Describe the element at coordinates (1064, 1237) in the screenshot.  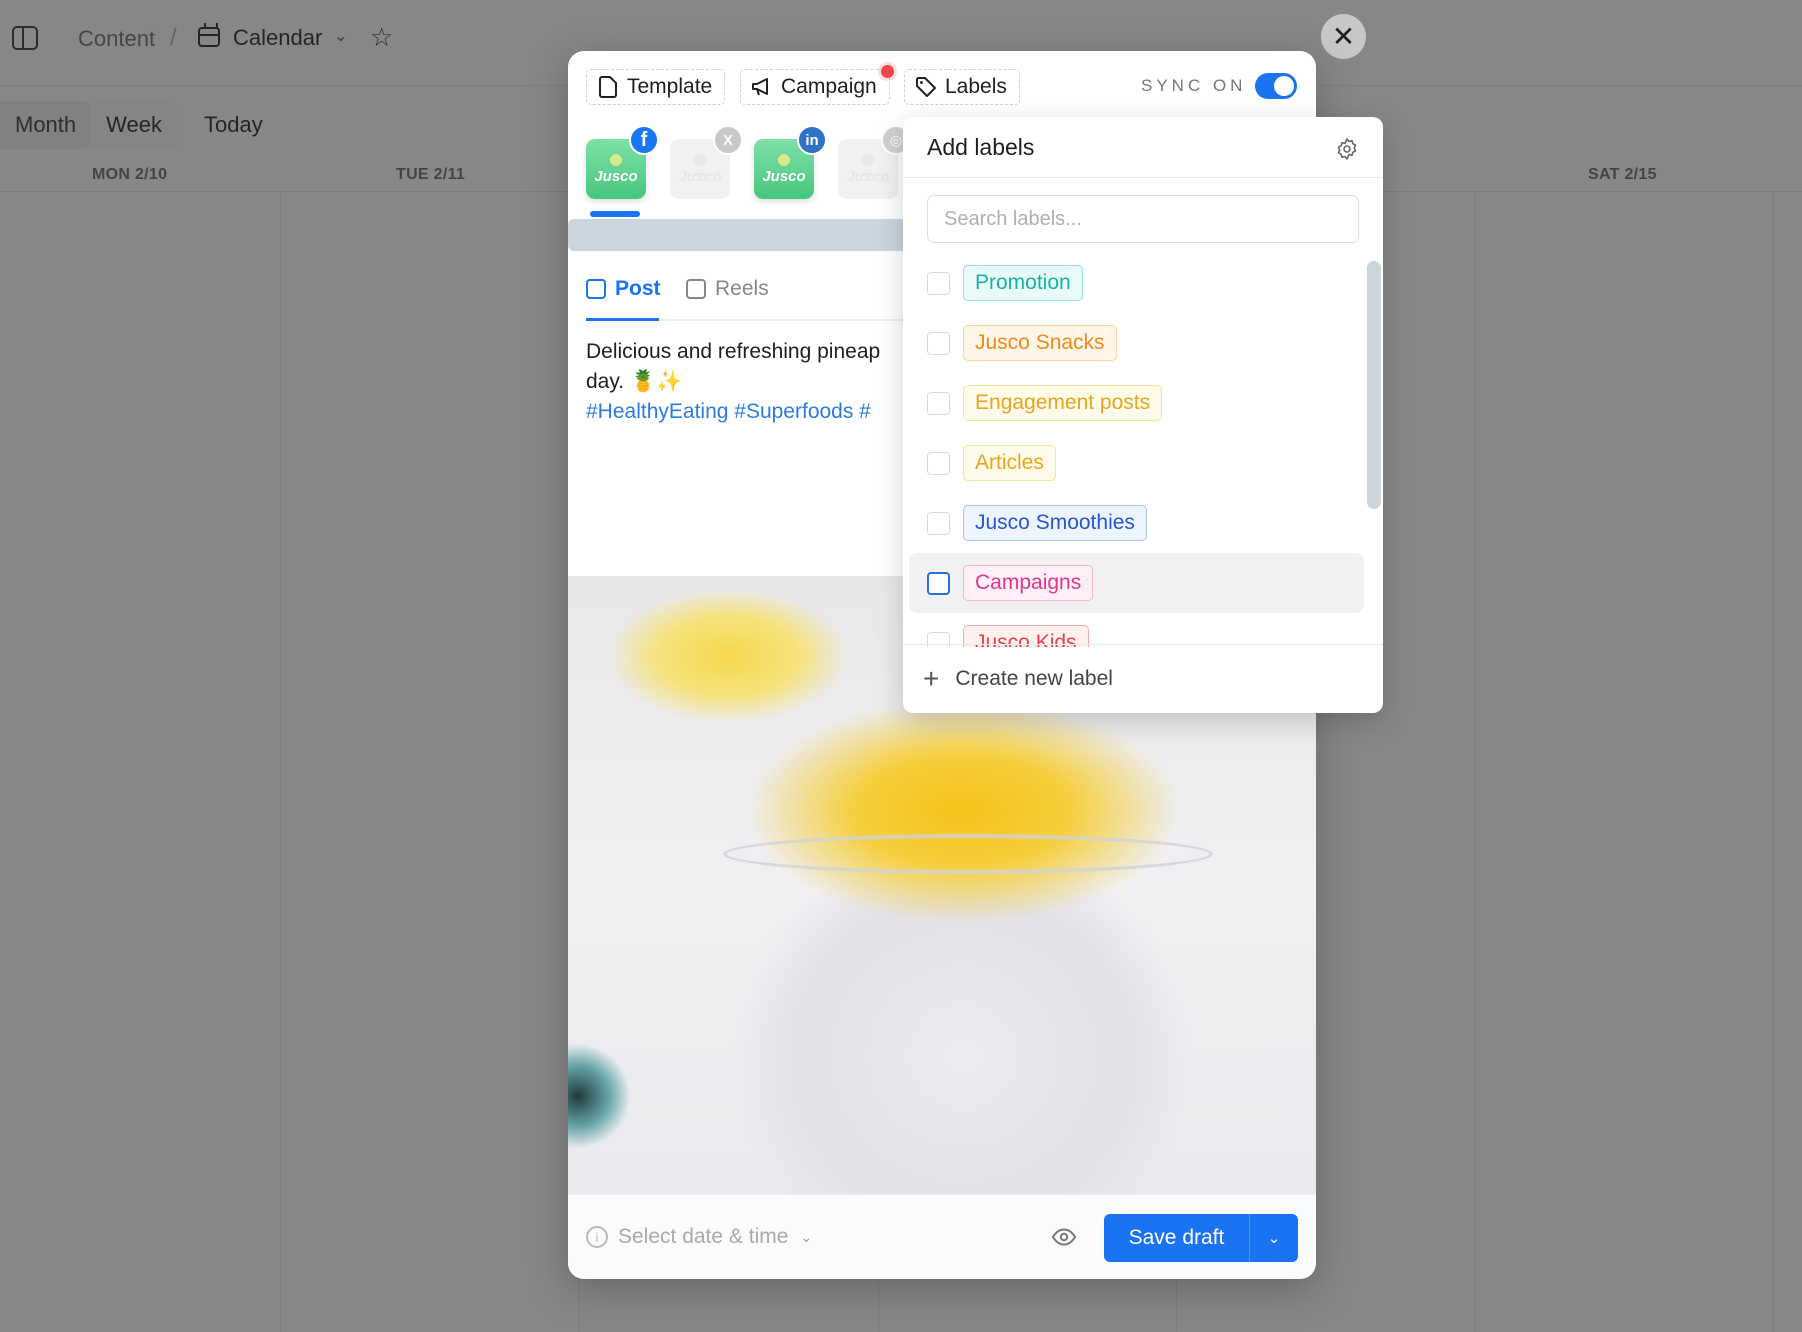
I see `preview-eye-icon` at that location.